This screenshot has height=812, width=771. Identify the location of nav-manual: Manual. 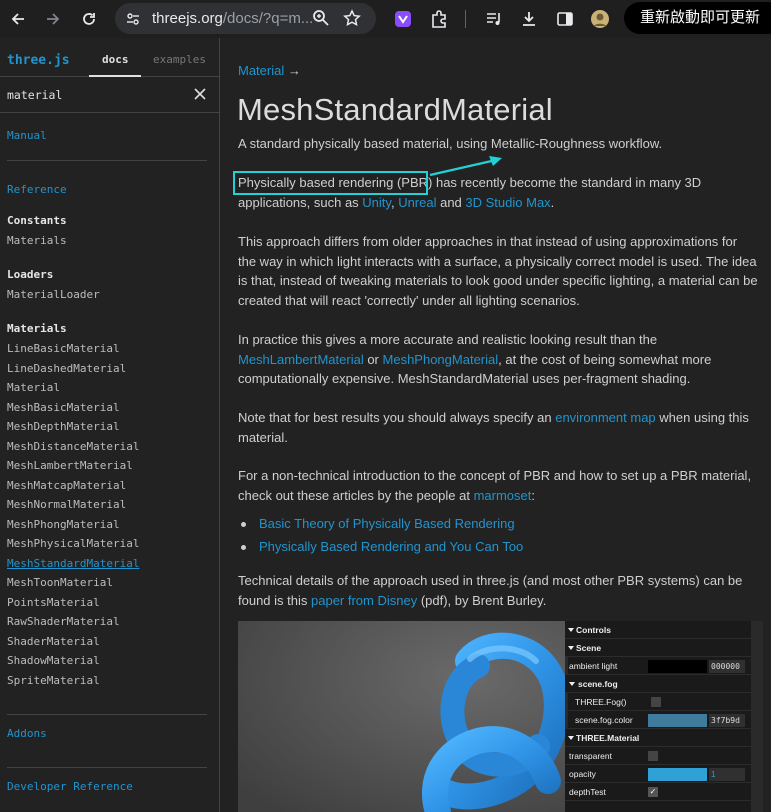
(27, 135).